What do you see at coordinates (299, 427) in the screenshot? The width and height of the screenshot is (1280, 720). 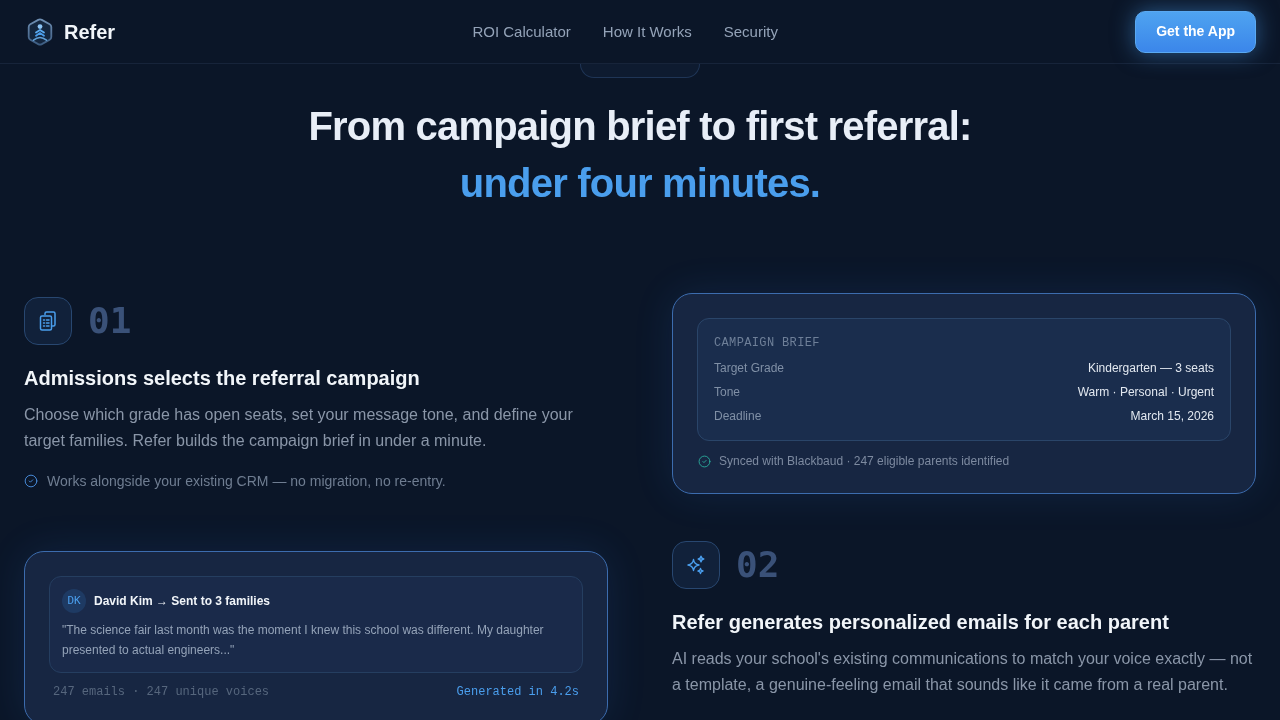 I see `step-description: Choose which grade has open seats, set your message tone, and define your target families. Refer builds the campaign brief in under a minute.` at bounding box center [299, 427].